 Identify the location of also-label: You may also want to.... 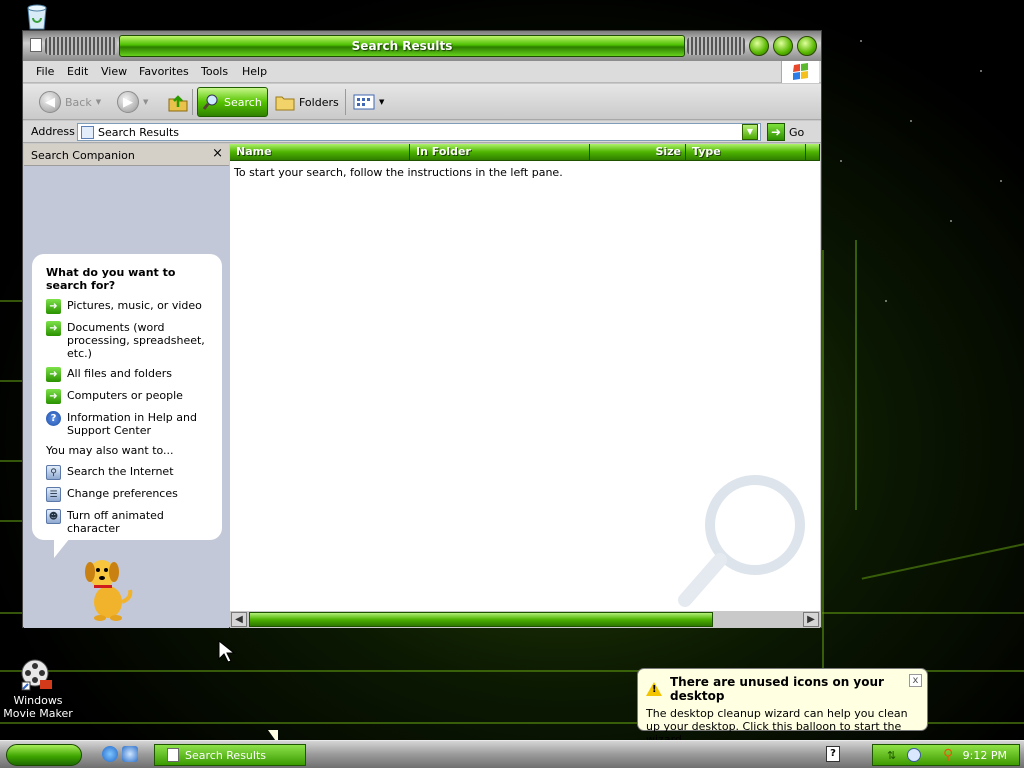
(110, 450).